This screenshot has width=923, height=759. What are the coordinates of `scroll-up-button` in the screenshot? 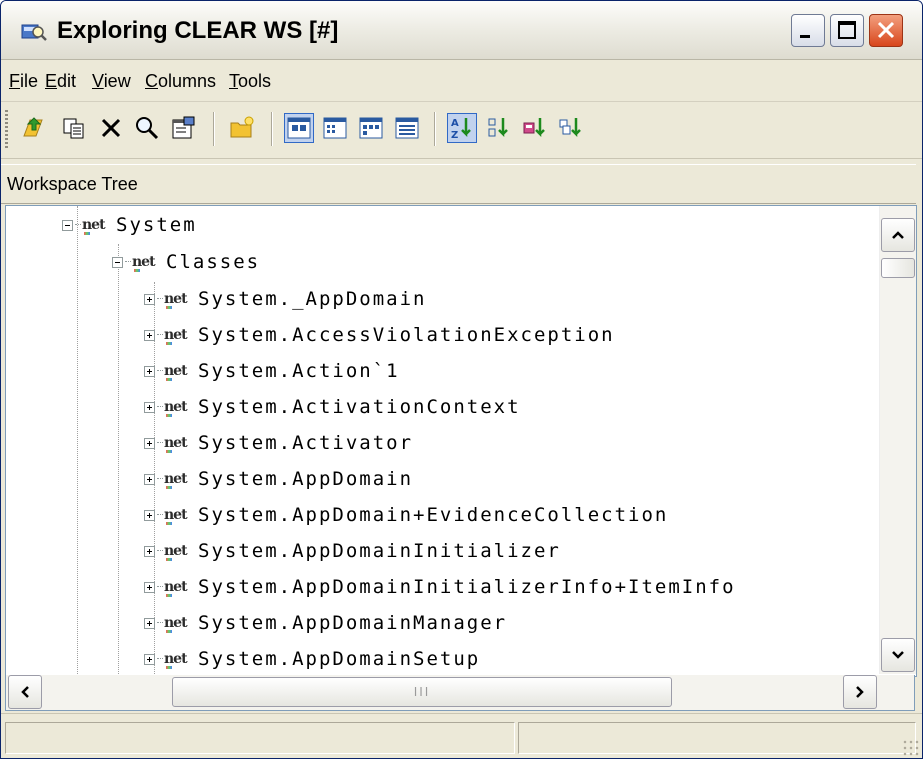 It's located at (898, 235).